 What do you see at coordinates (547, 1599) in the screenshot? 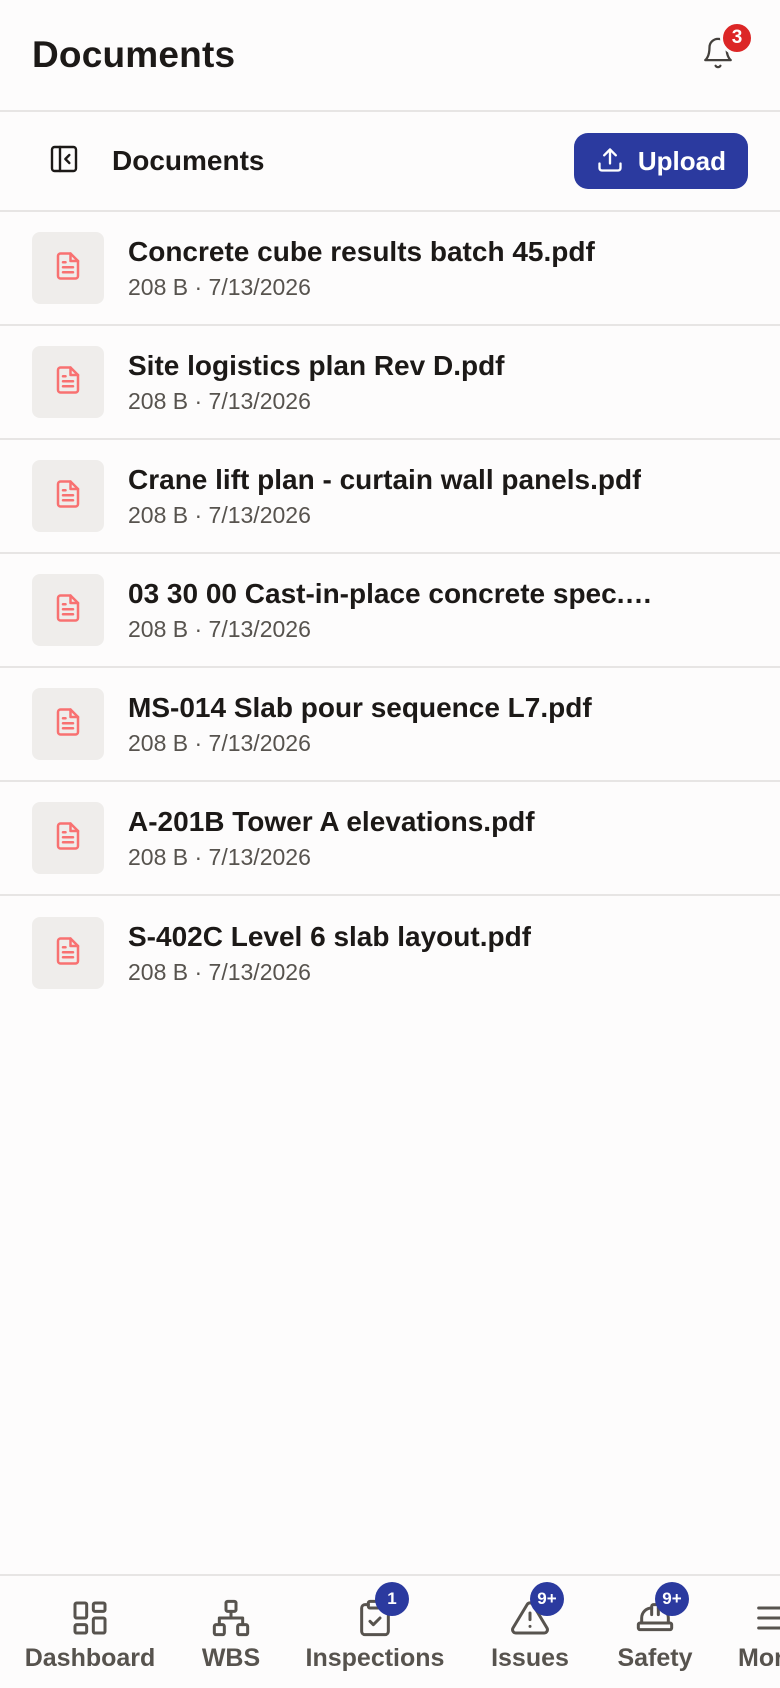
I see `issues-count-badge: 9+` at bounding box center [547, 1599].